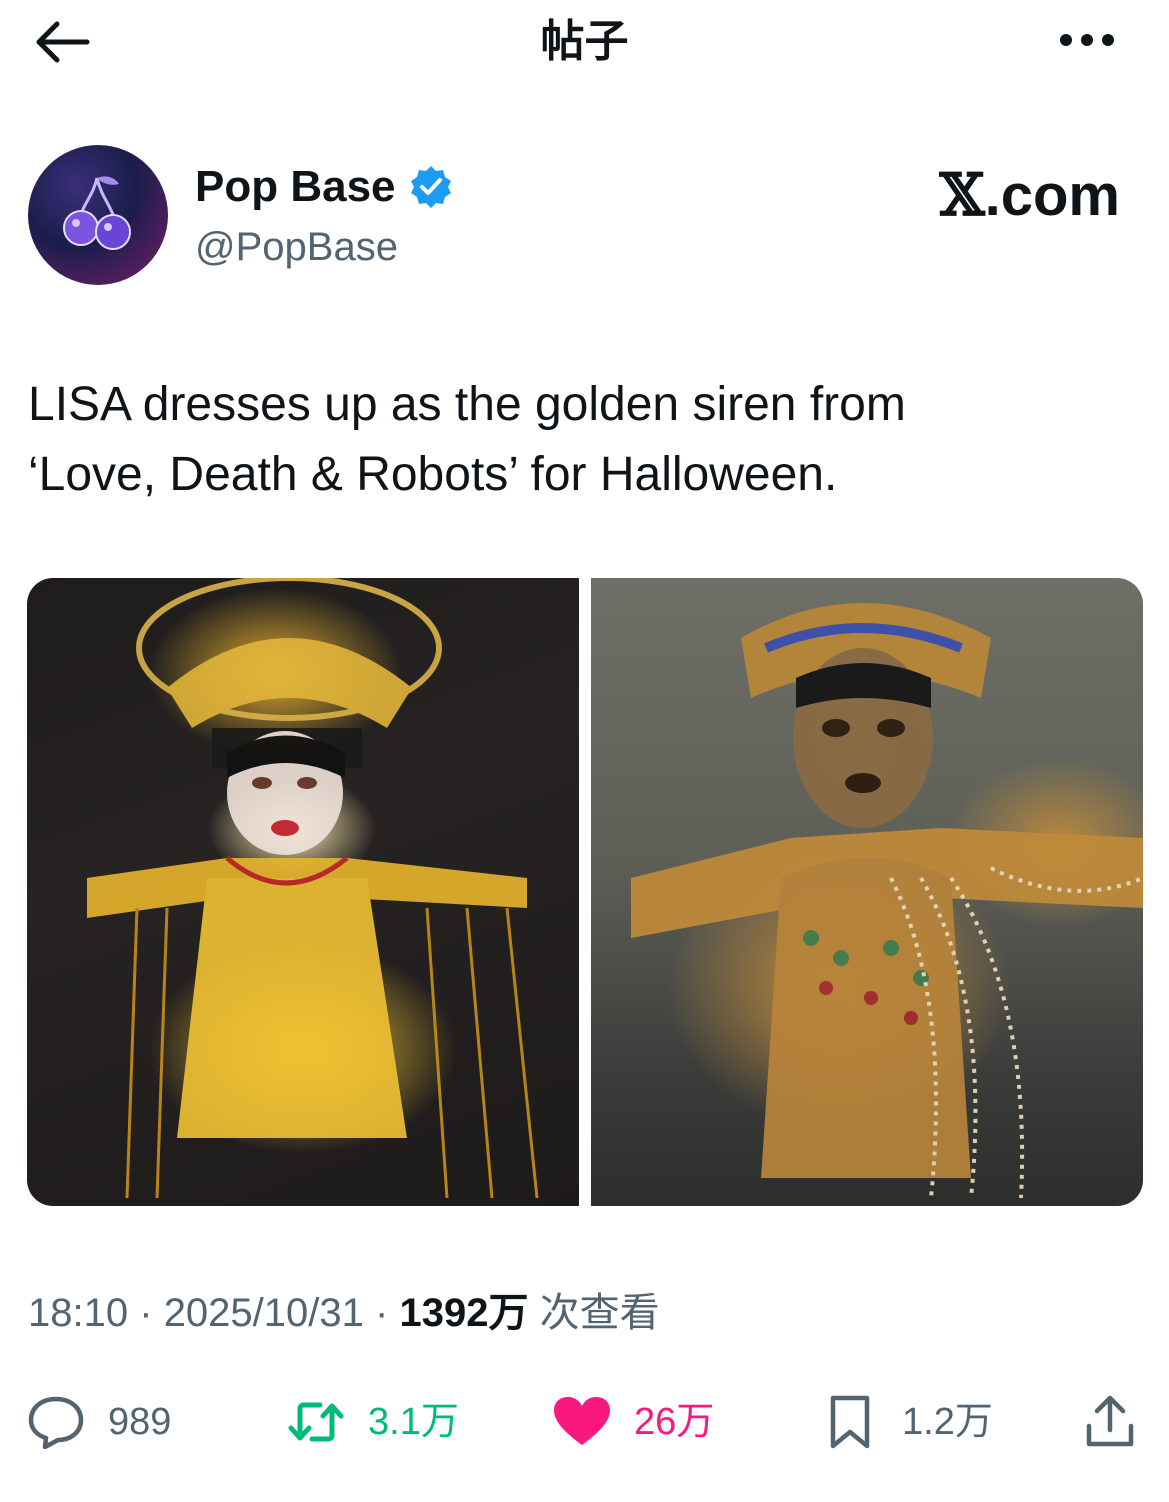 Image resolution: width=1169 pixels, height=1502 pixels. What do you see at coordinates (1052, 195) in the screenshot?
I see `brand-suffix: .com` at bounding box center [1052, 195].